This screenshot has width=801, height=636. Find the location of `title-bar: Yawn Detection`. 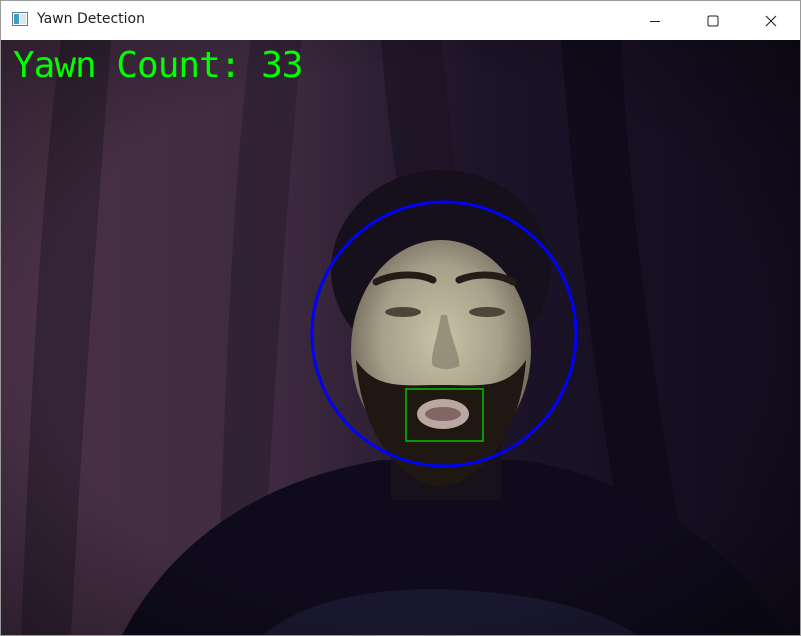

title-bar: Yawn Detection is located at coordinates (400, 20).